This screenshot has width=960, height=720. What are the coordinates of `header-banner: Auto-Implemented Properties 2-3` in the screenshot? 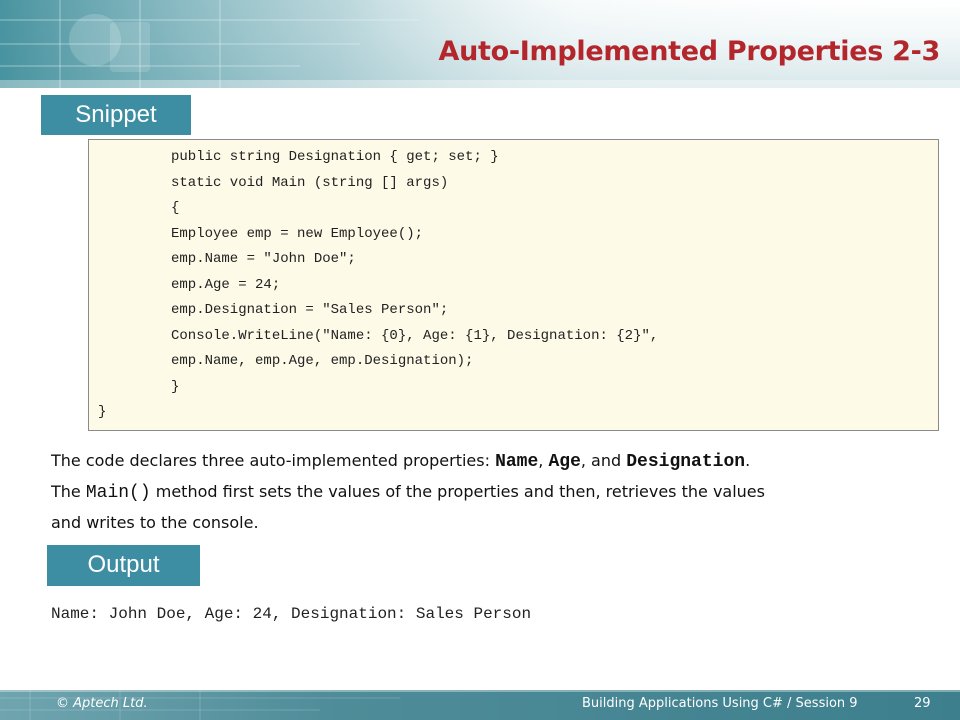 It's located at (480, 44).